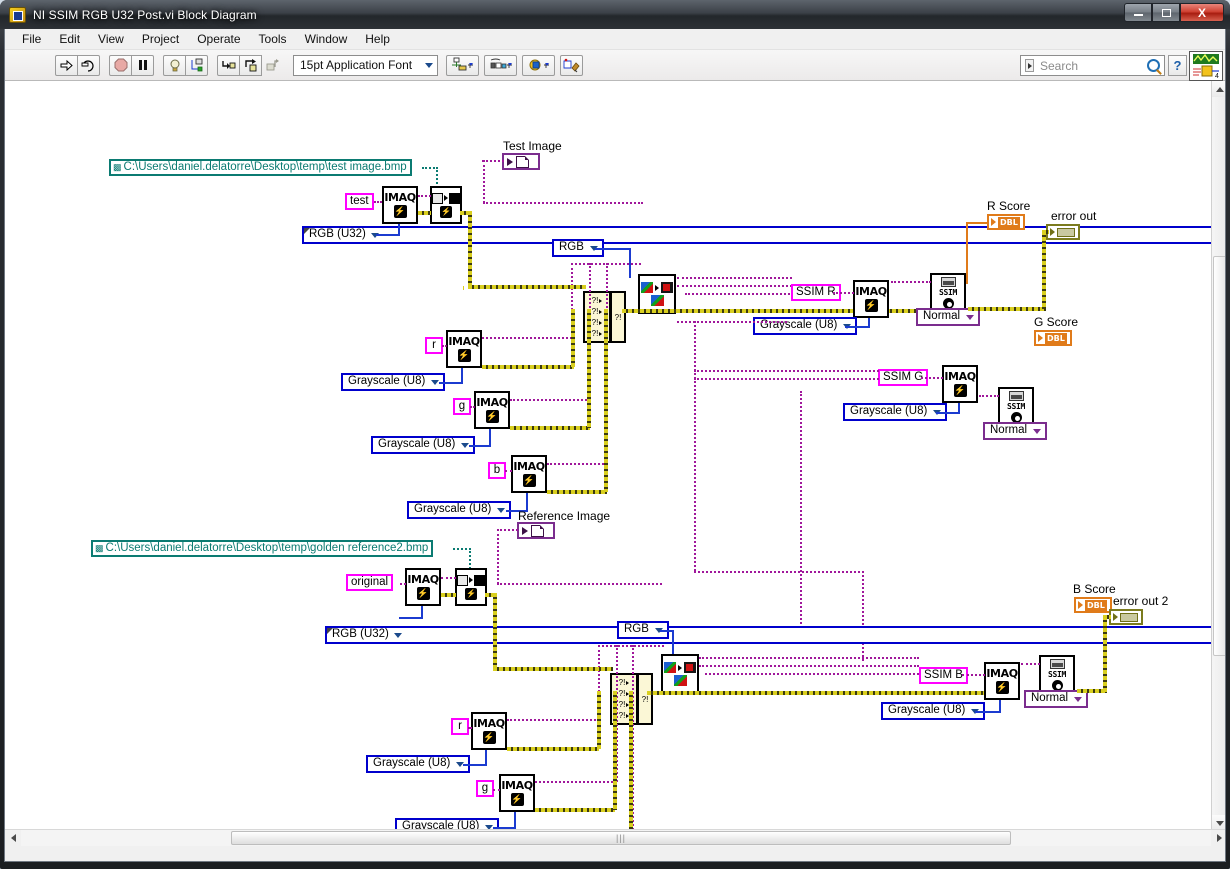  What do you see at coordinates (538, 65) in the screenshot?
I see `reorder-objects-icon` at bounding box center [538, 65].